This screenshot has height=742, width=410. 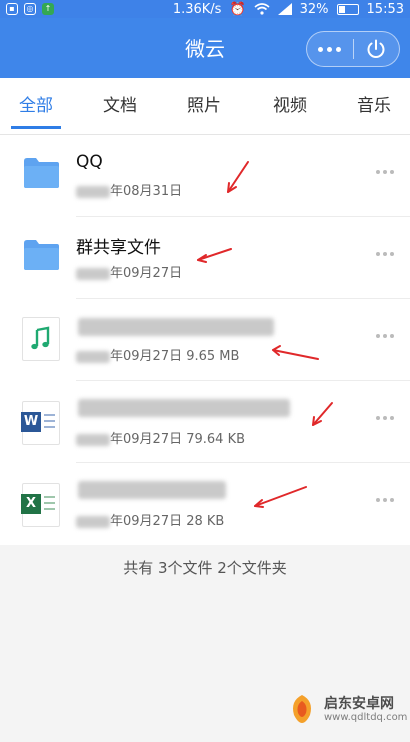 What do you see at coordinates (359, 703) in the screenshot?
I see `watermark-title: 启东安卓网` at bounding box center [359, 703].